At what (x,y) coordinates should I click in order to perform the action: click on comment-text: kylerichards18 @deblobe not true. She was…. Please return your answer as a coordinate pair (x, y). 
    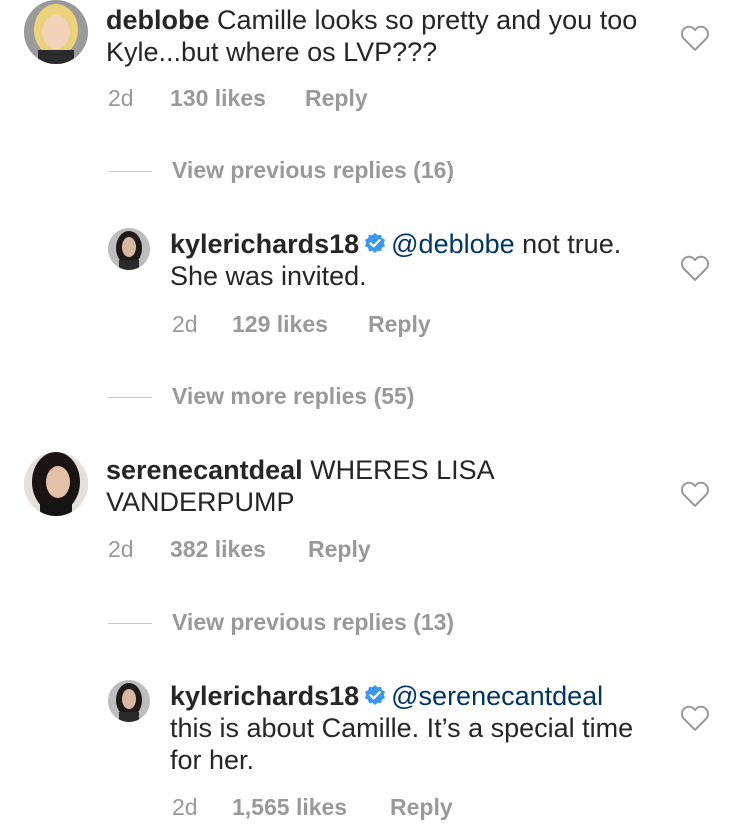
    Looking at the image, I should click on (396, 260).